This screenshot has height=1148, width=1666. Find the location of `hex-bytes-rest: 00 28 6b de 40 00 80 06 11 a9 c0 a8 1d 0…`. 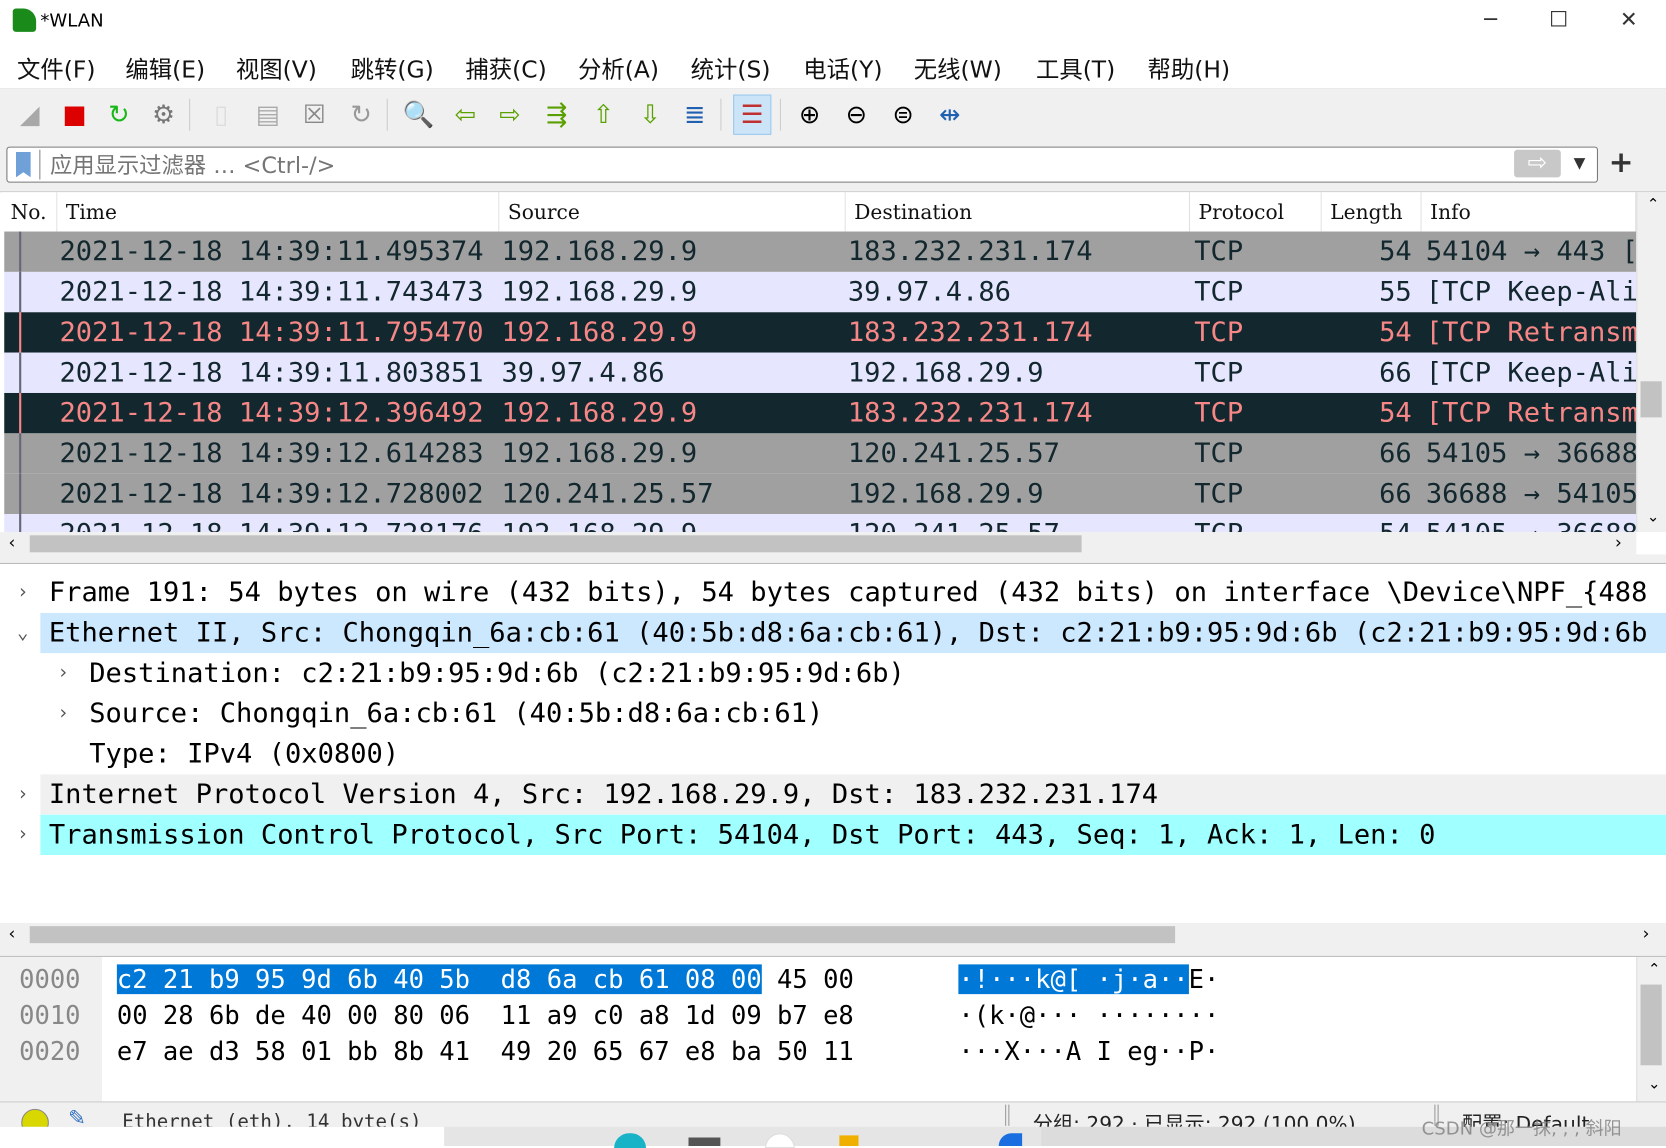

hex-bytes-rest: 00 28 6b de 40 00 80 06 11 a9 c0 a8 1d 0… is located at coordinates (485, 1015).